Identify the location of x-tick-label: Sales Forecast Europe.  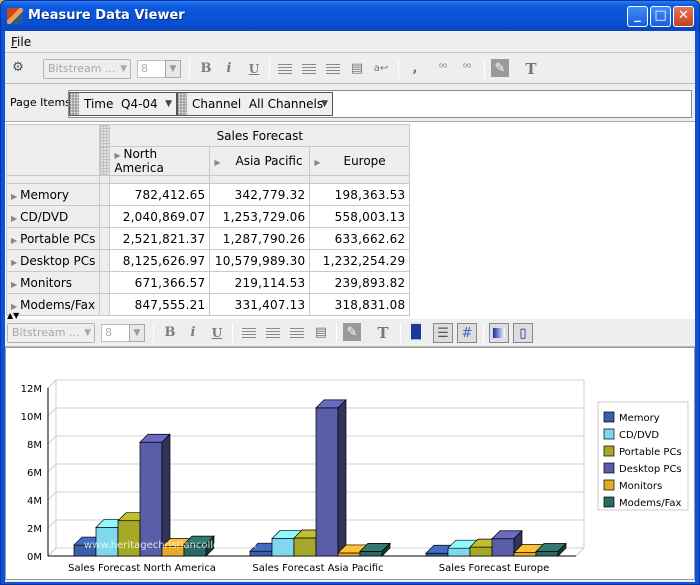
(494, 568).